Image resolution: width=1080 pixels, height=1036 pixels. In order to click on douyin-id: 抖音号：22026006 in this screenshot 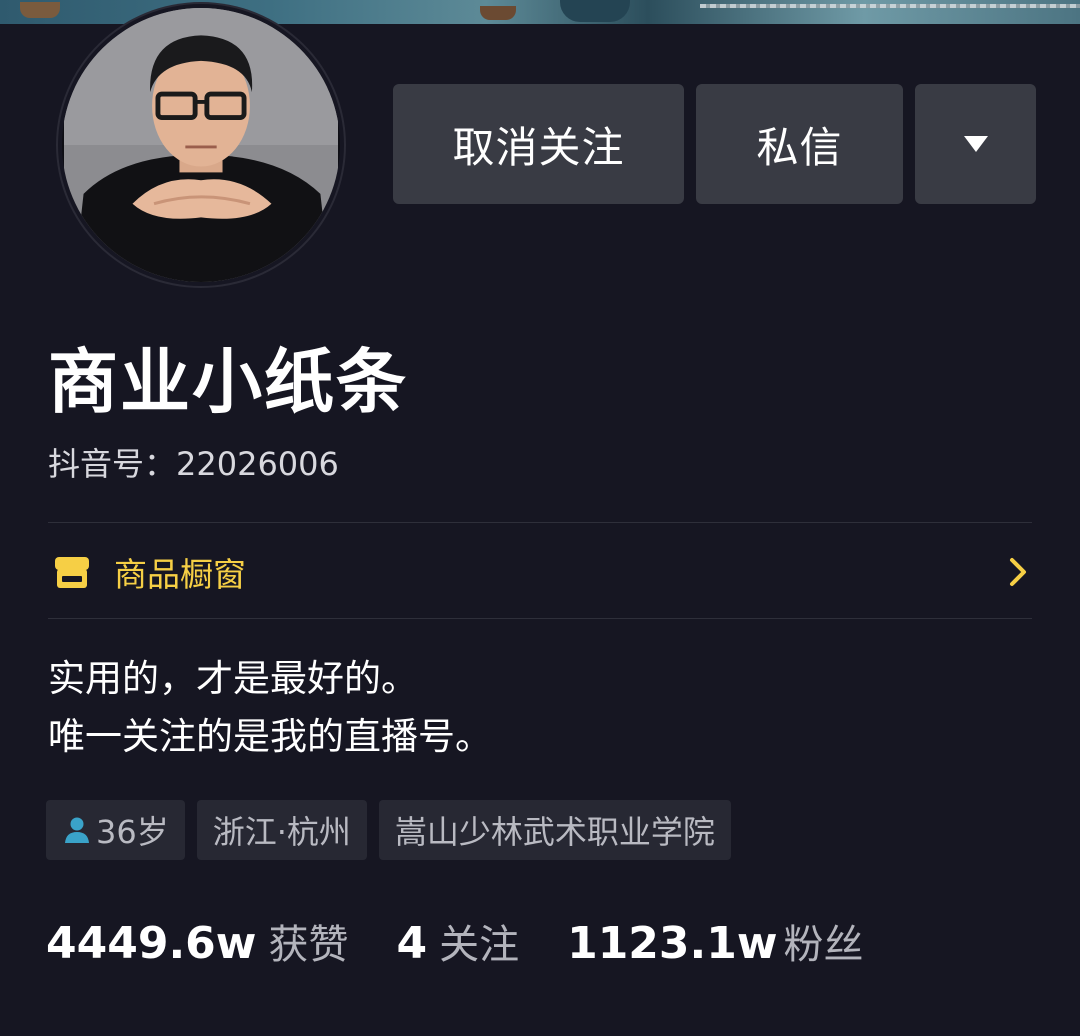, I will do `click(193, 464)`.